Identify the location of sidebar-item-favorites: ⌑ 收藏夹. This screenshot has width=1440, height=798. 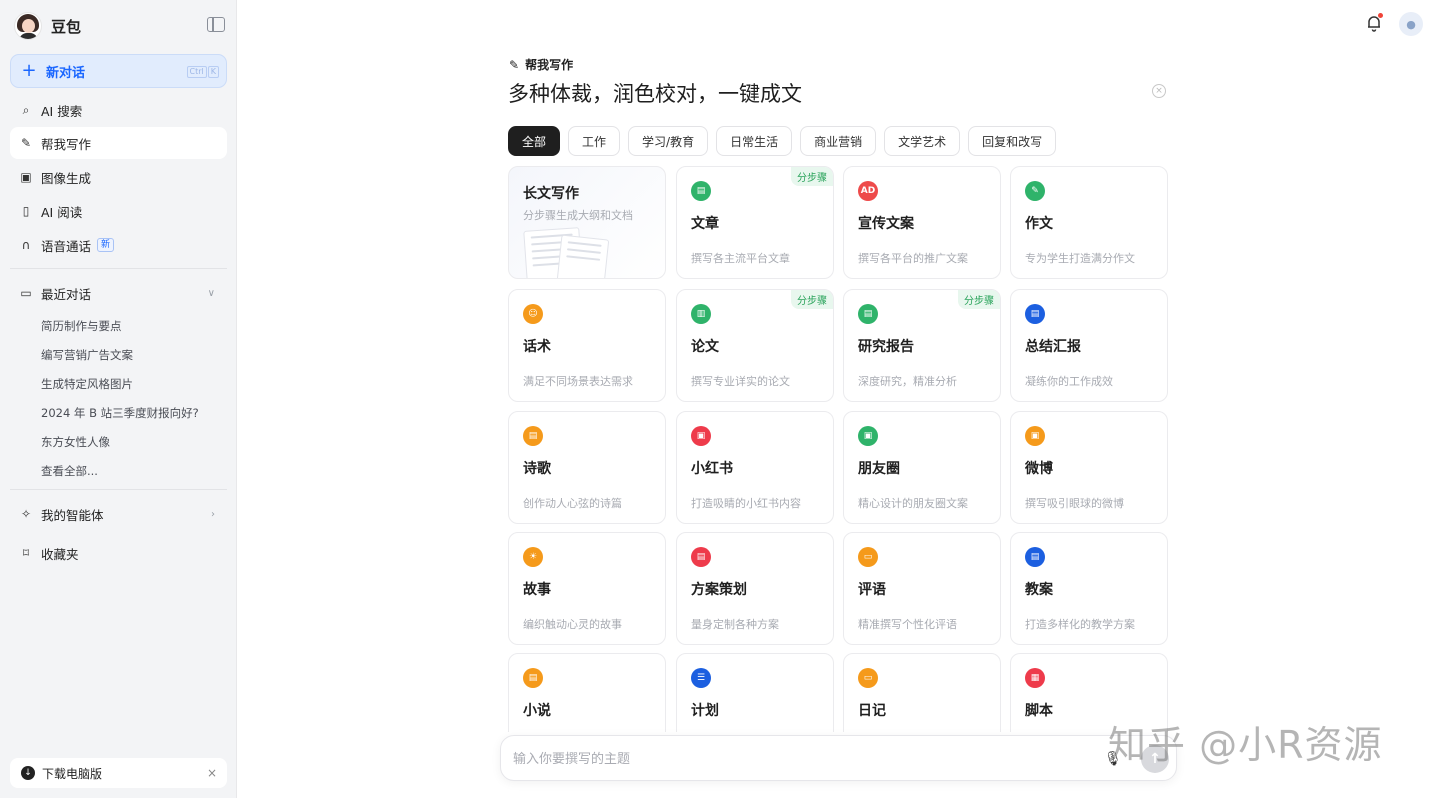
(118, 553).